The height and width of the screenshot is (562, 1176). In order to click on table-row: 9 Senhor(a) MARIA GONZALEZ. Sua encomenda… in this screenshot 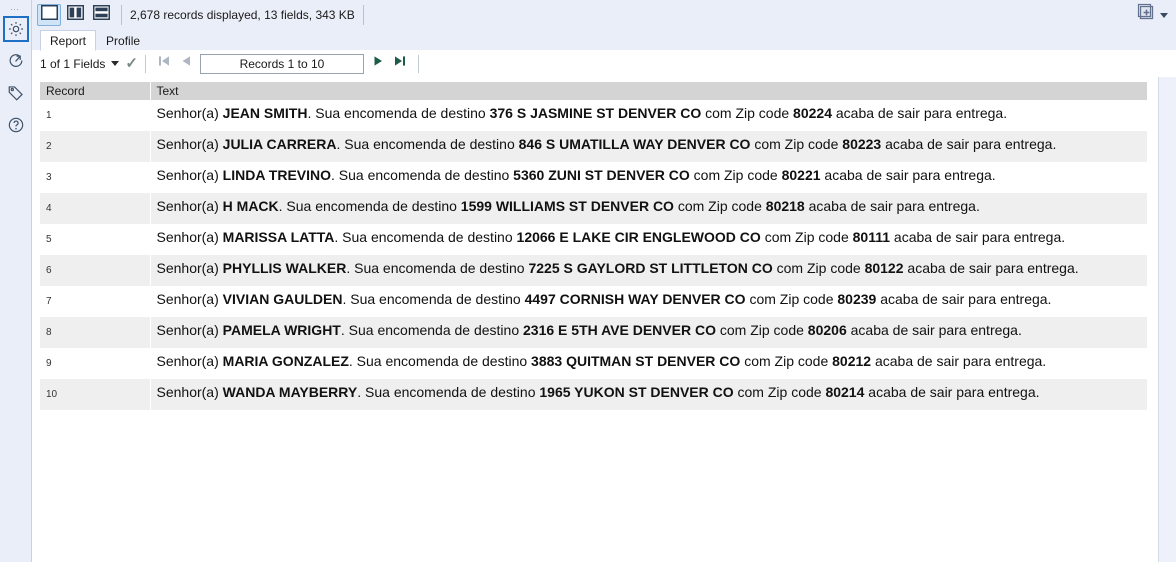, I will do `click(594, 363)`.